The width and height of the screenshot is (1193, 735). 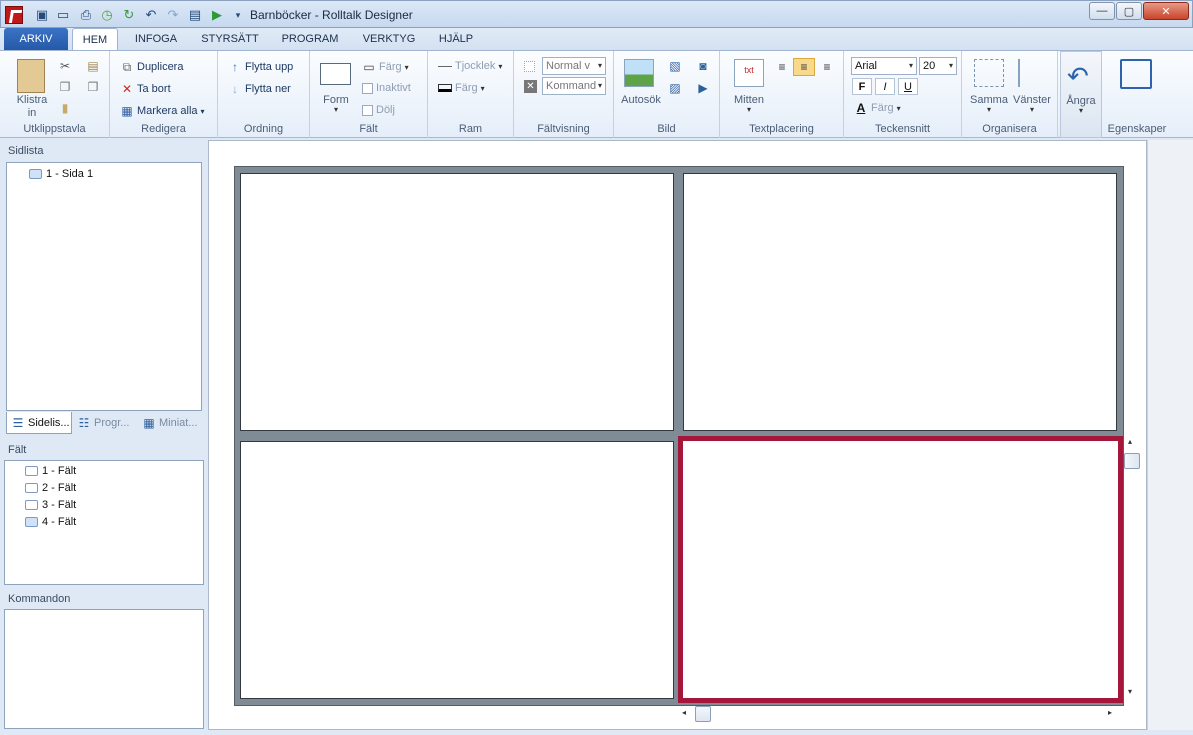 I want to click on move-up-button: ↑ Flytta upp, so click(x=260, y=67).